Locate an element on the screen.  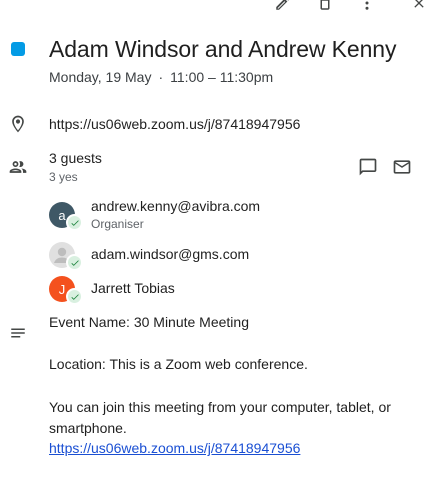
event-date: Monday, 19 May is located at coordinates (100, 77).